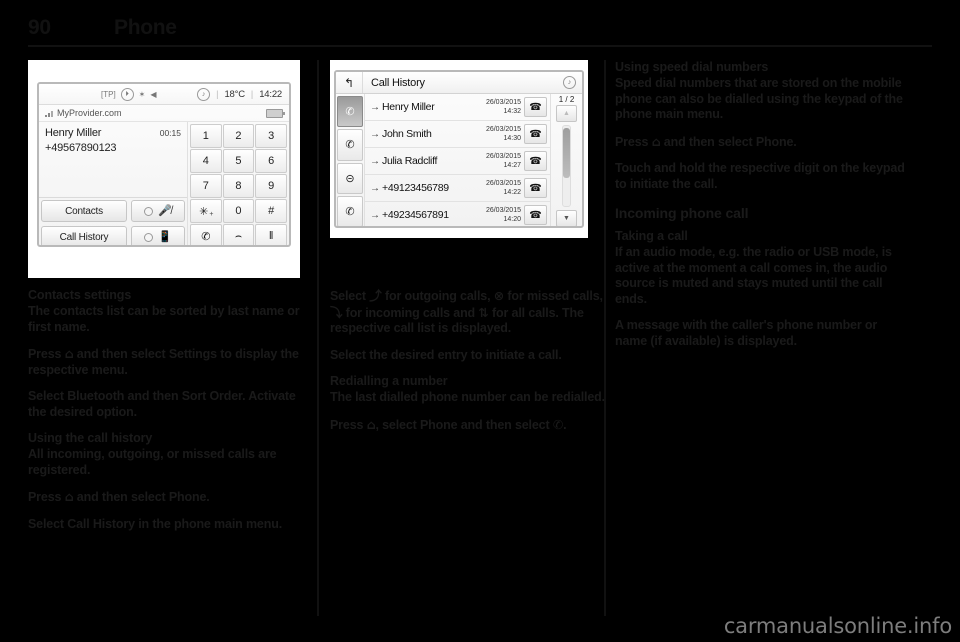 The height and width of the screenshot is (642, 960). I want to click on paragraph-press-home-phone: Press ⌂ and then select Phone., so click(170, 497).